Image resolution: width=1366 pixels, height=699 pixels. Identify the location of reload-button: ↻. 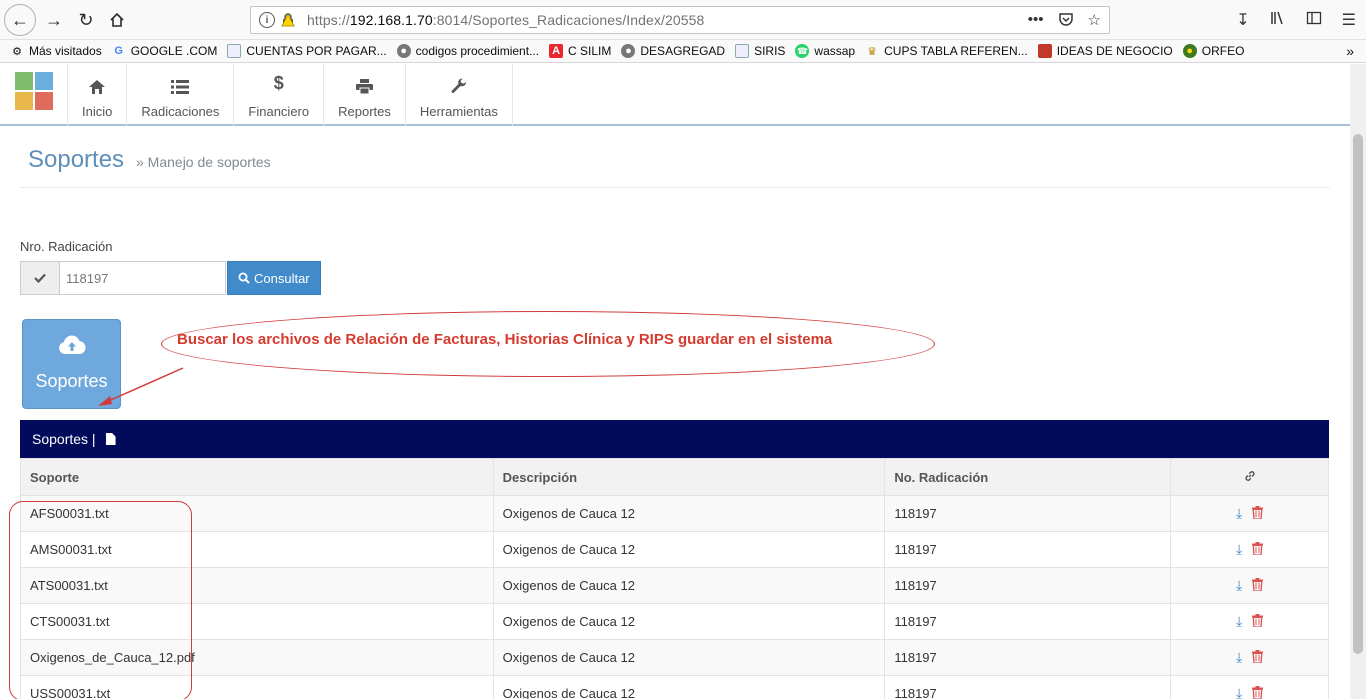
(86, 20).